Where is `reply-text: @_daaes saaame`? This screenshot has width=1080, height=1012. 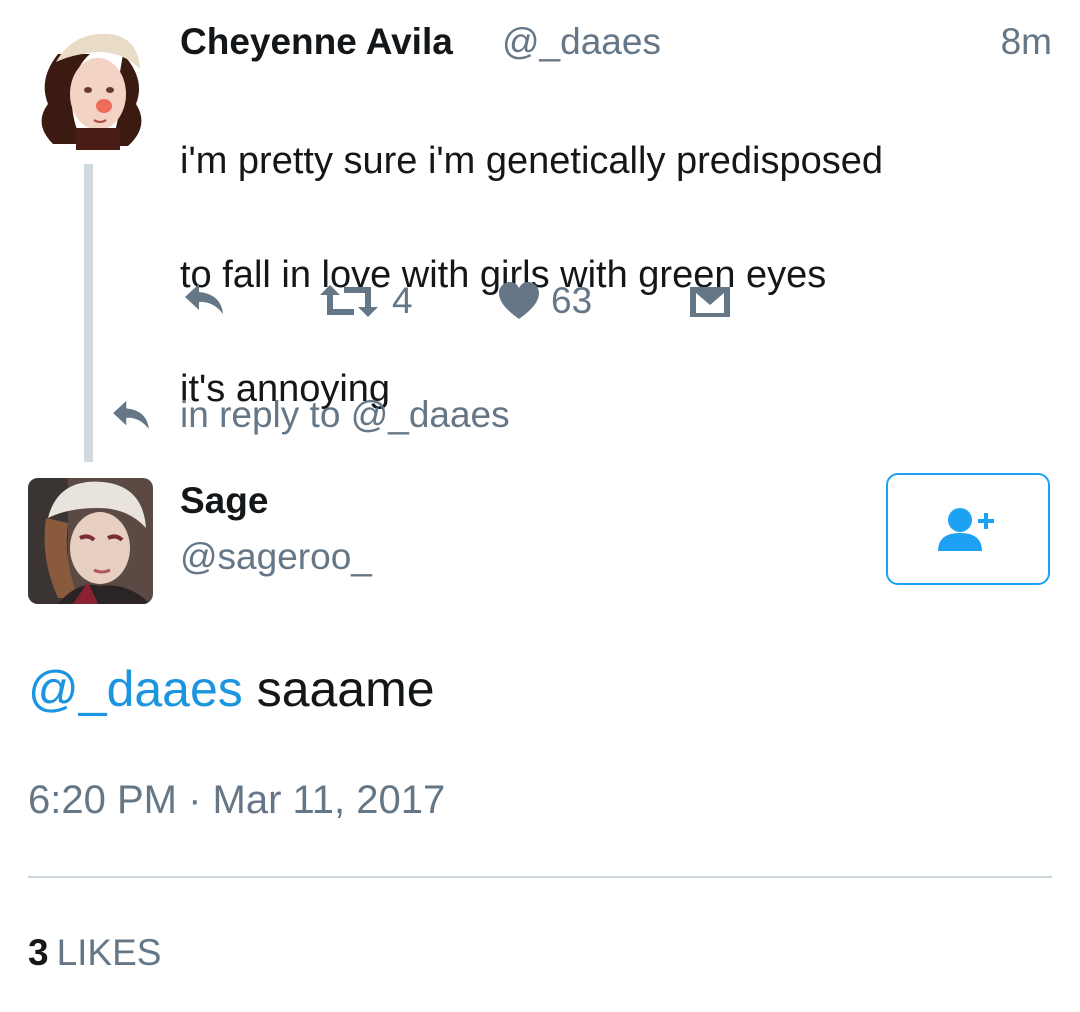
reply-text: @_daaes saaame is located at coordinates (231, 689).